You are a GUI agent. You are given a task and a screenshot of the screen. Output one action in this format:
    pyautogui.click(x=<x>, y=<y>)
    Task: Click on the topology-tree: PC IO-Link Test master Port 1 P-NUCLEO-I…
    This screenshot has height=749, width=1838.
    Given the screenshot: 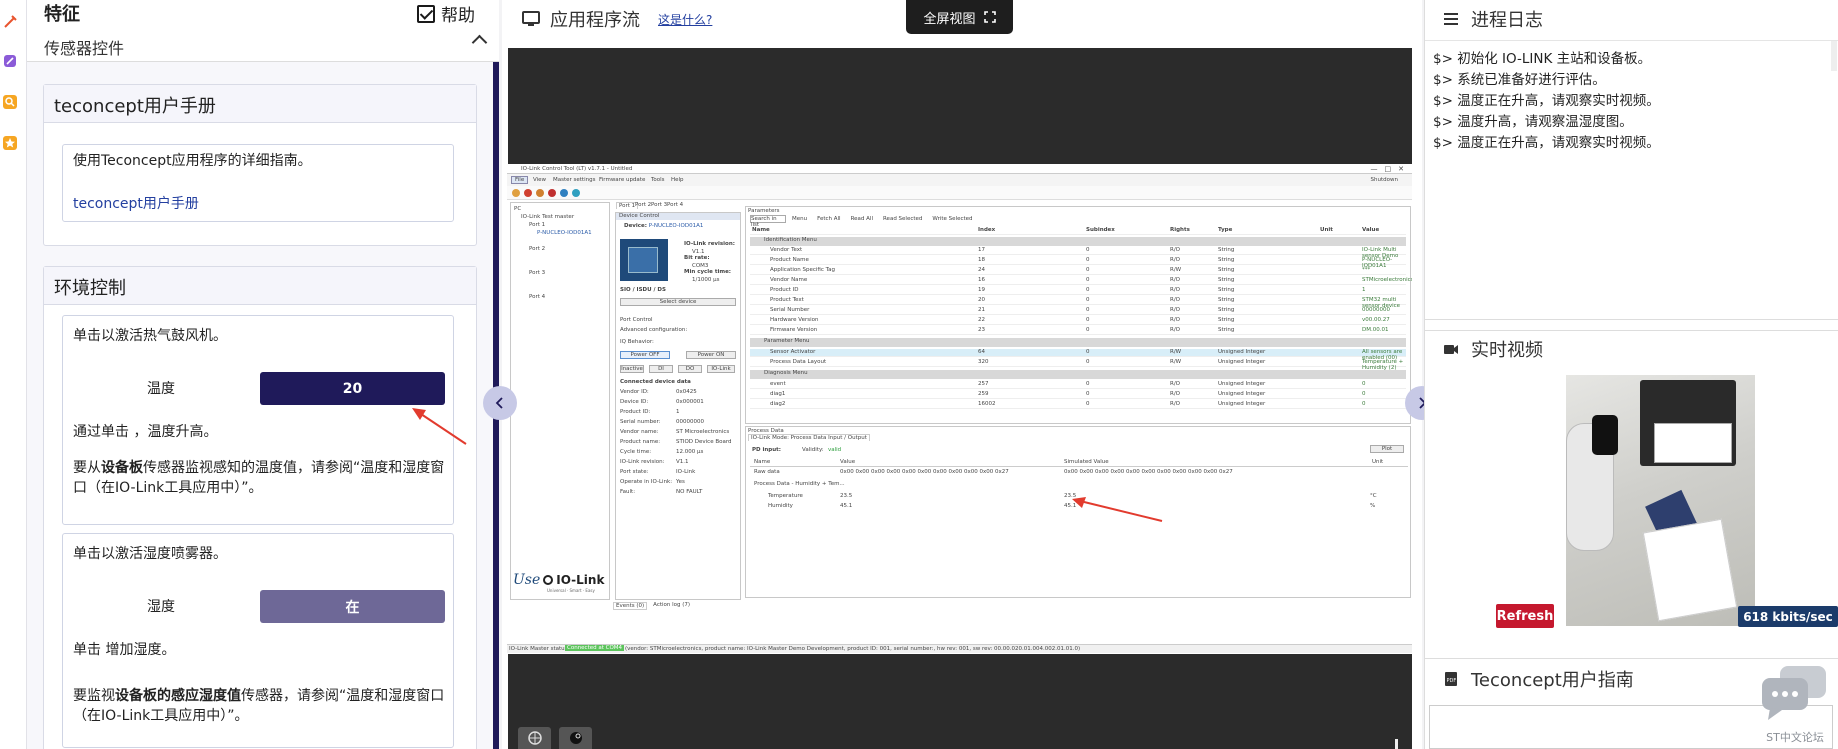 What is the action you would take?
    pyautogui.click(x=560, y=401)
    